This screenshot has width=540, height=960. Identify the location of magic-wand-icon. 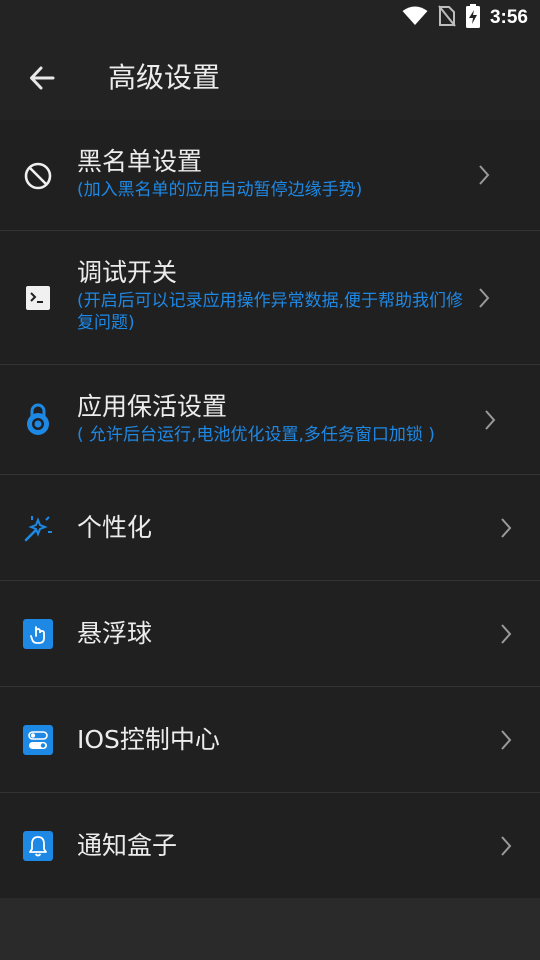
(38, 528).